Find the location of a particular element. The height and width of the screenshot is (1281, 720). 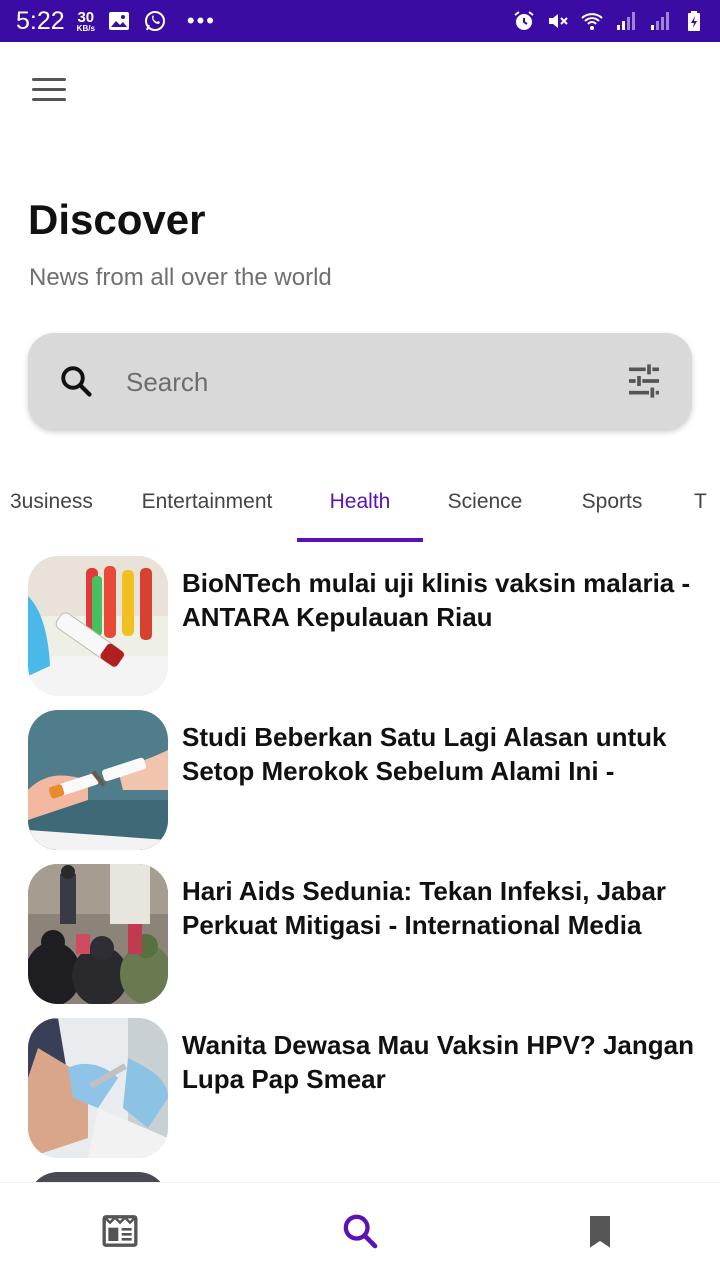

bottom-nav is located at coordinates (360, 1231).